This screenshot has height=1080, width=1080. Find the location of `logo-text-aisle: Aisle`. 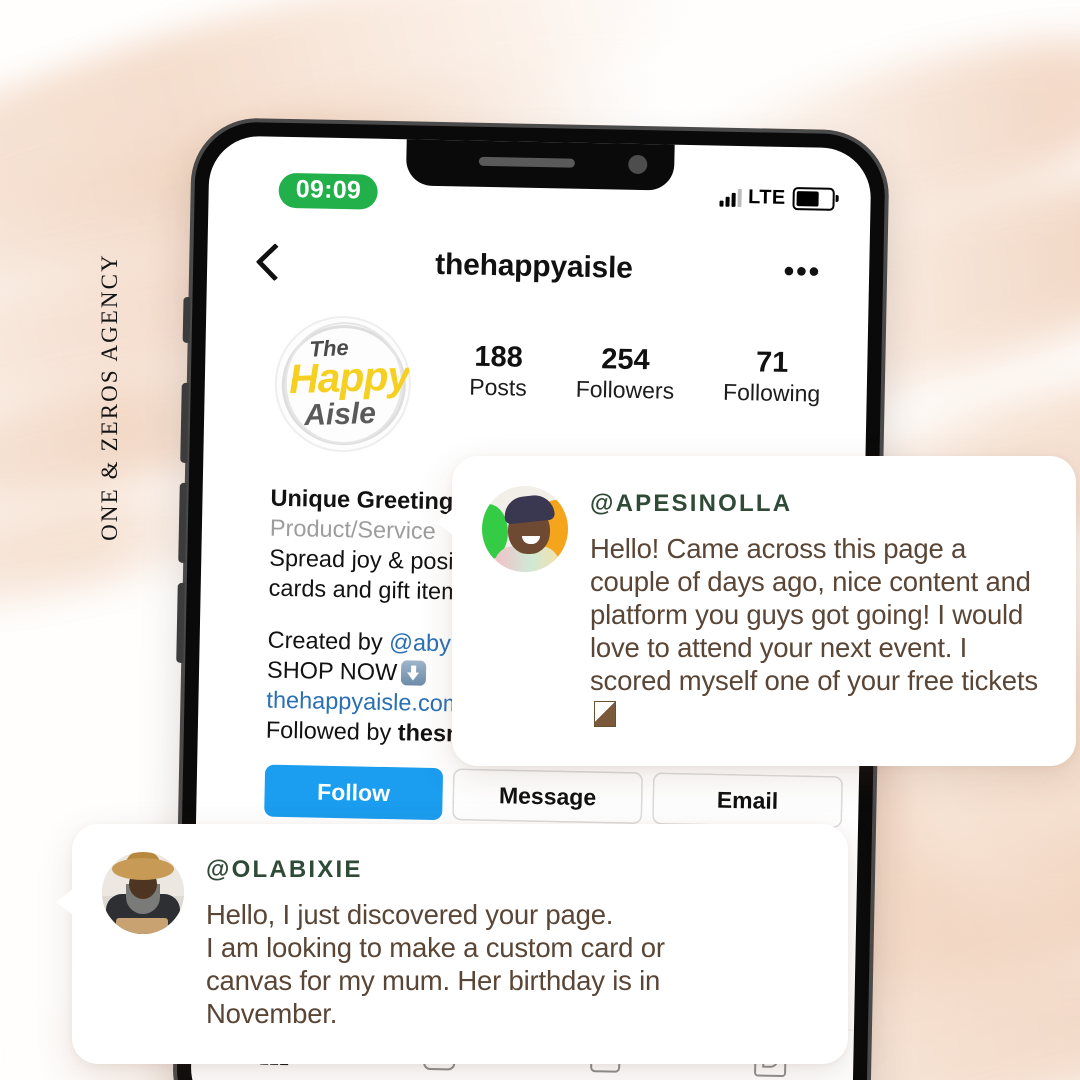

logo-text-aisle: Aisle is located at coordinates (340, 414).